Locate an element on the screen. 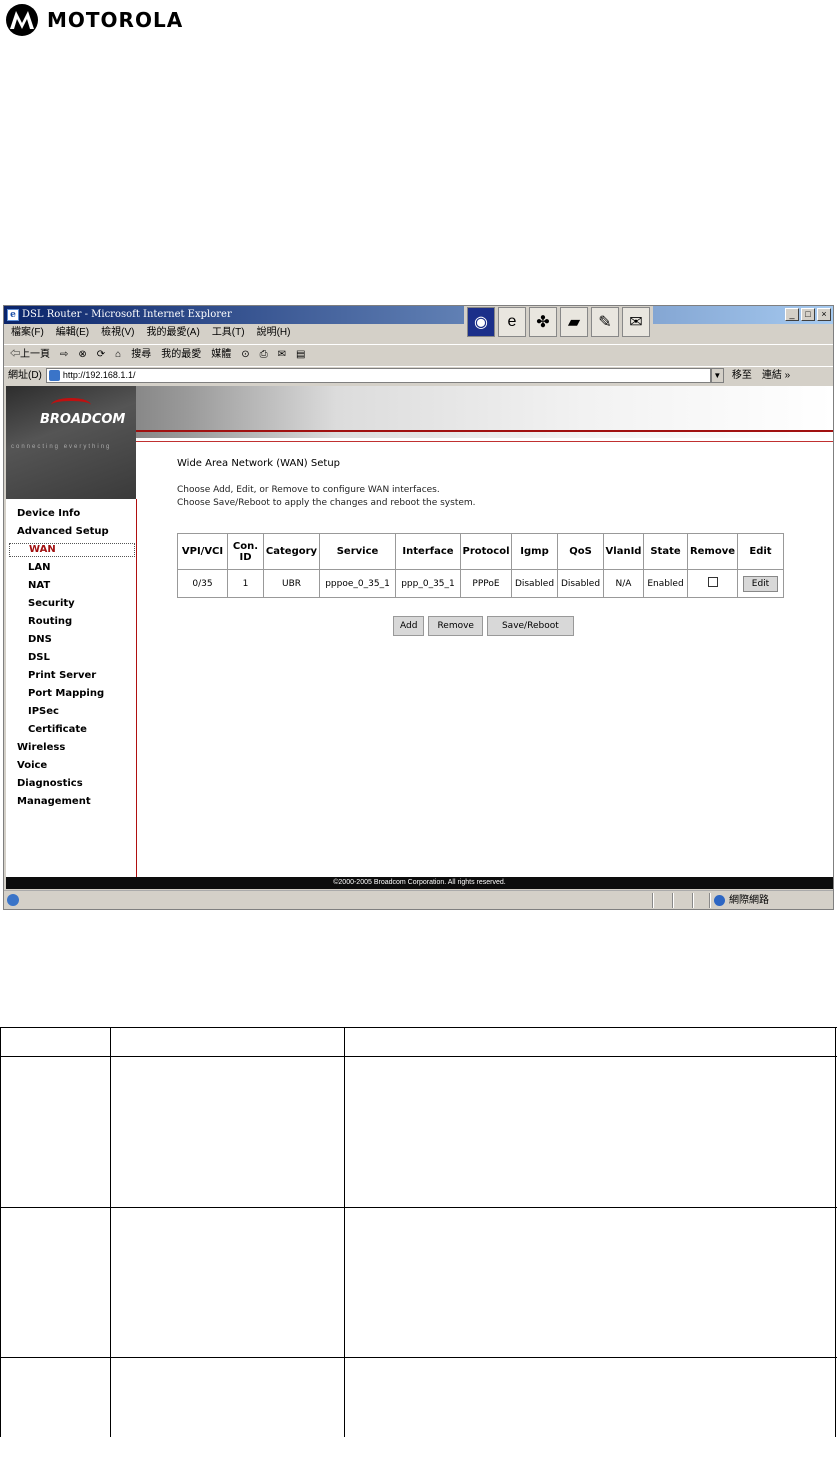  broadcom-tagline: connecting everything is located at coordinates (61, 447).